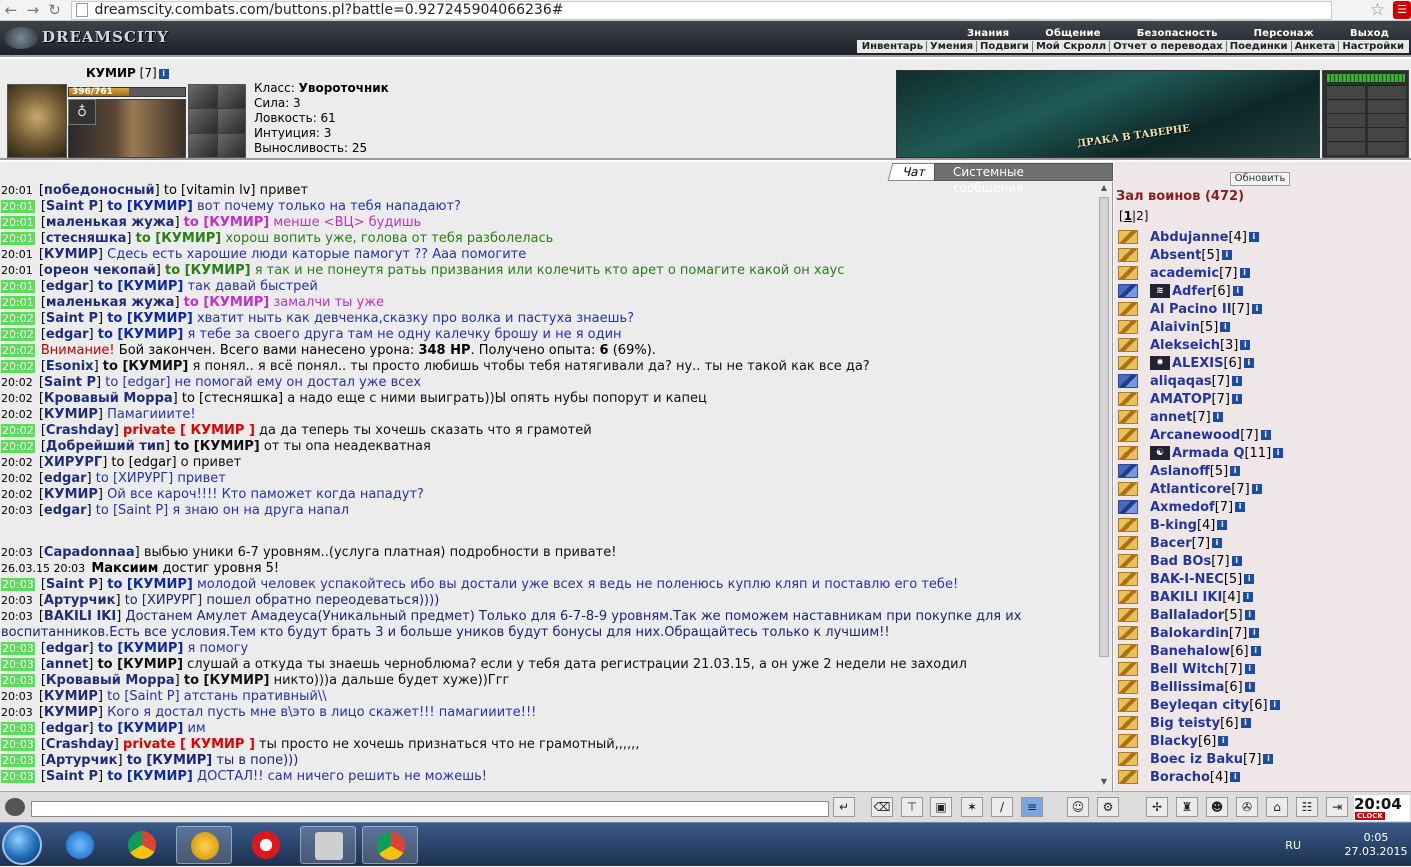  What do you see at coordinates (1263, 255) in the screenshot?
I see `player-row: Absent [5] i` at bounding box center [1263, 255].